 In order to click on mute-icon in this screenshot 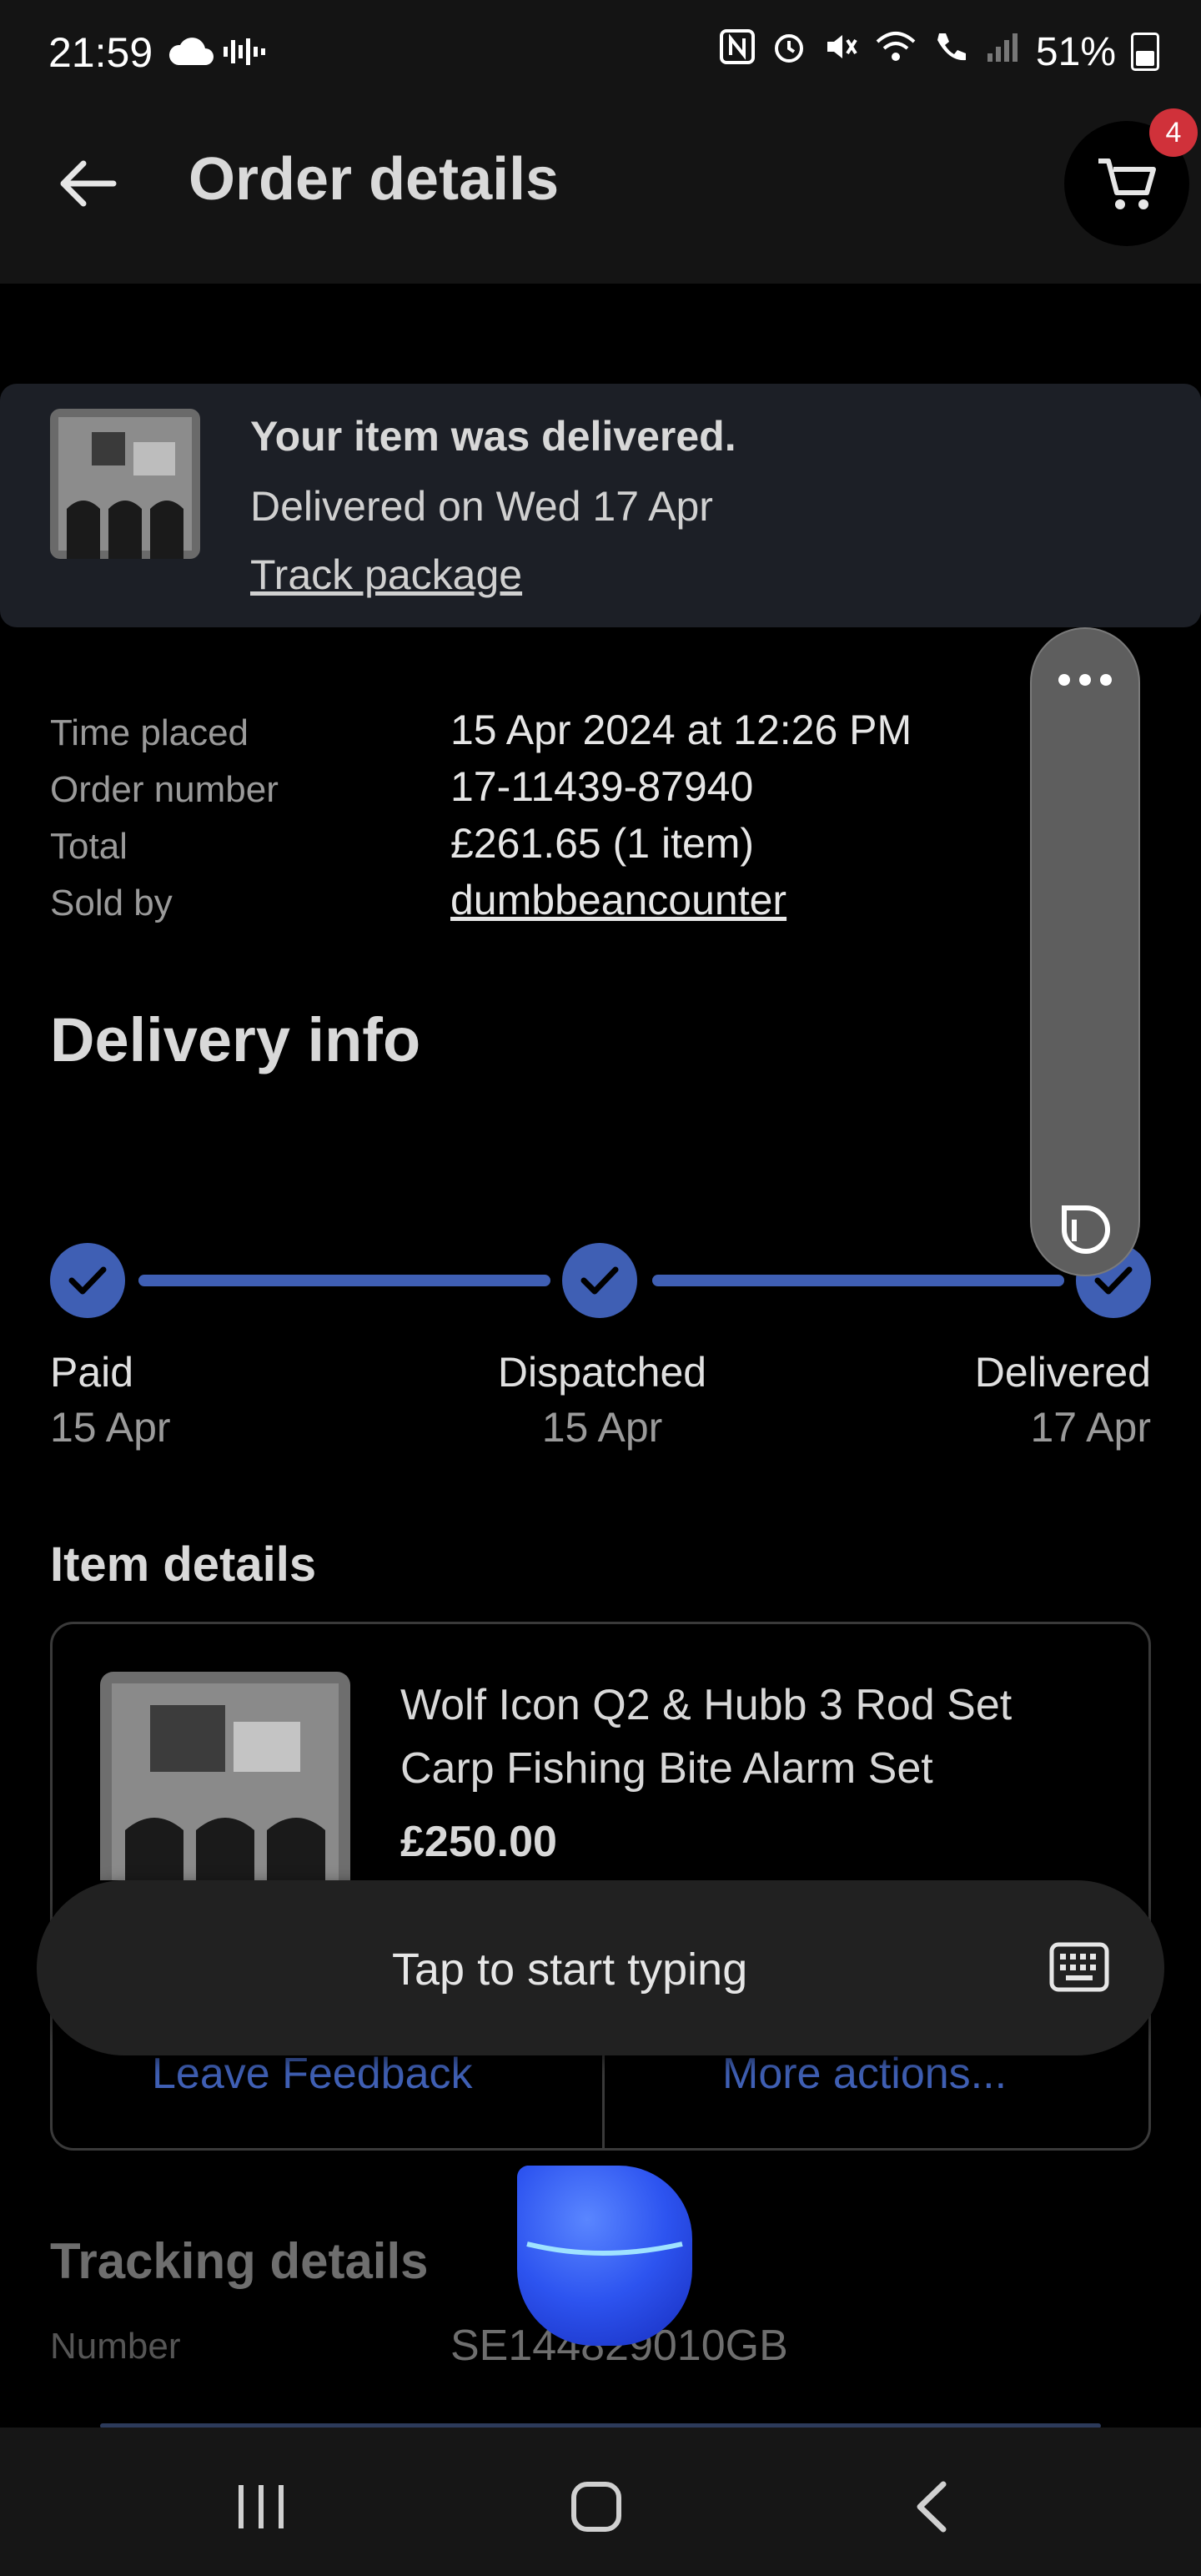, I will do `click(841, 51)`.